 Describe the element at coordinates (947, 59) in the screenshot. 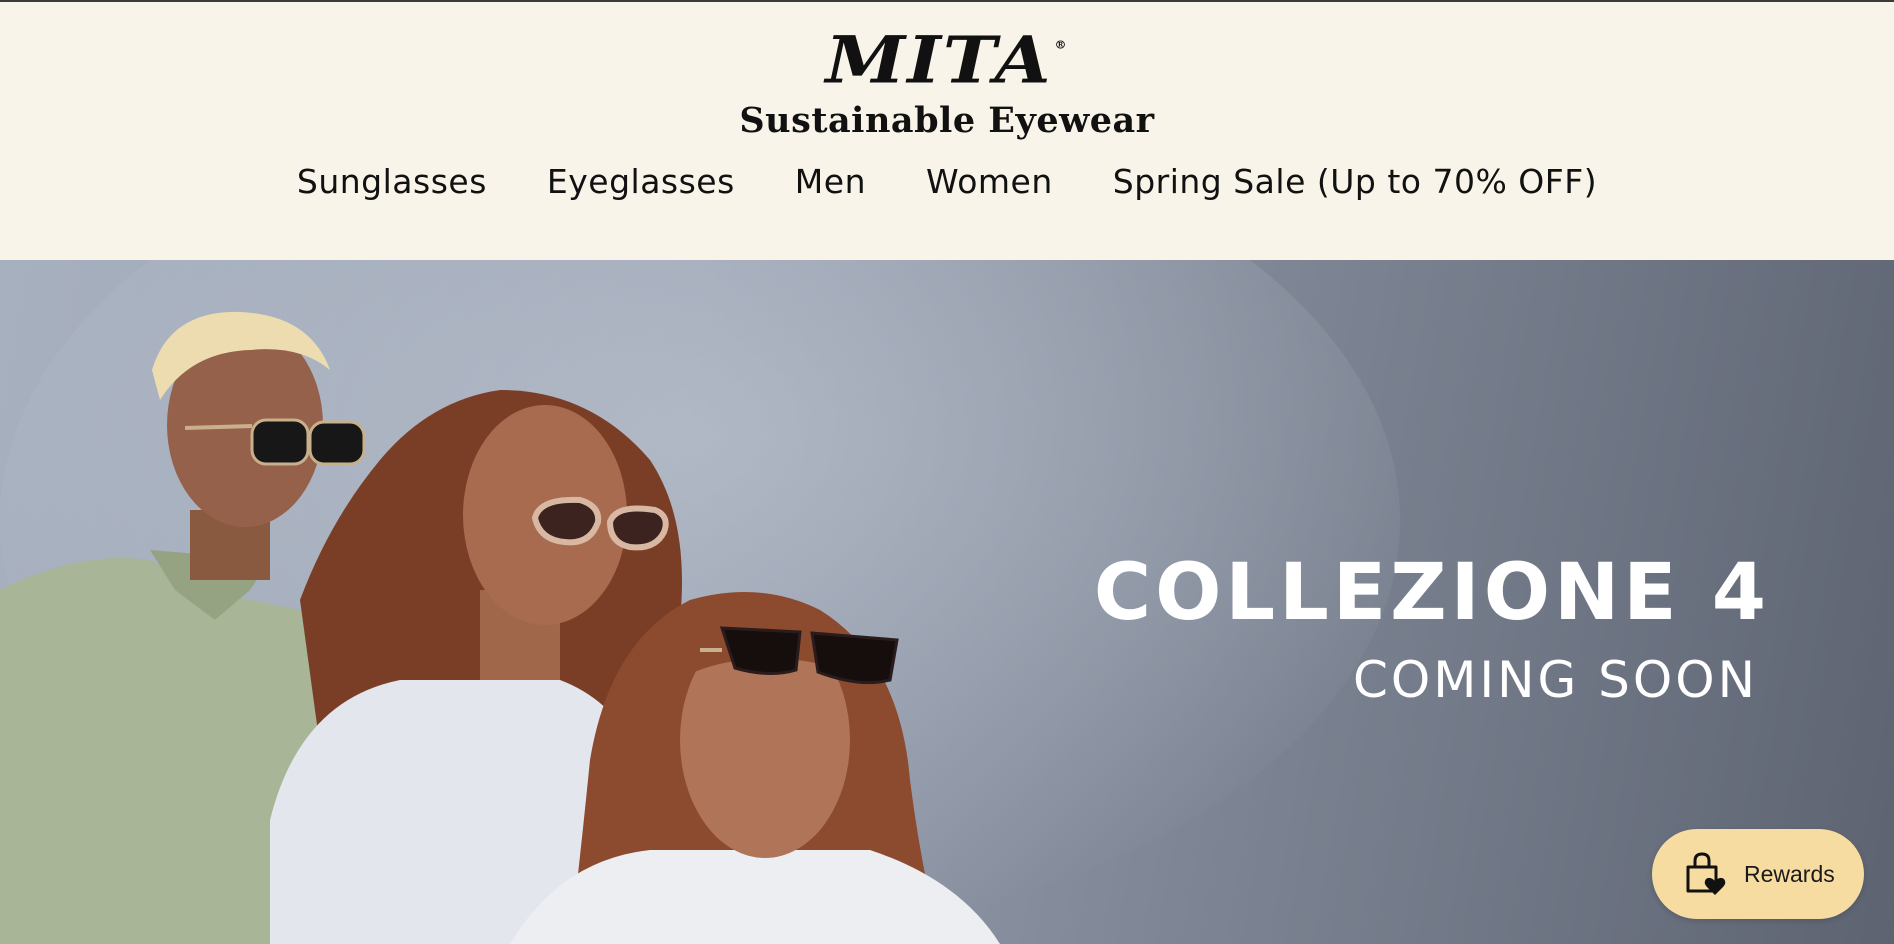

I see `logo: MITA ®` at that location.